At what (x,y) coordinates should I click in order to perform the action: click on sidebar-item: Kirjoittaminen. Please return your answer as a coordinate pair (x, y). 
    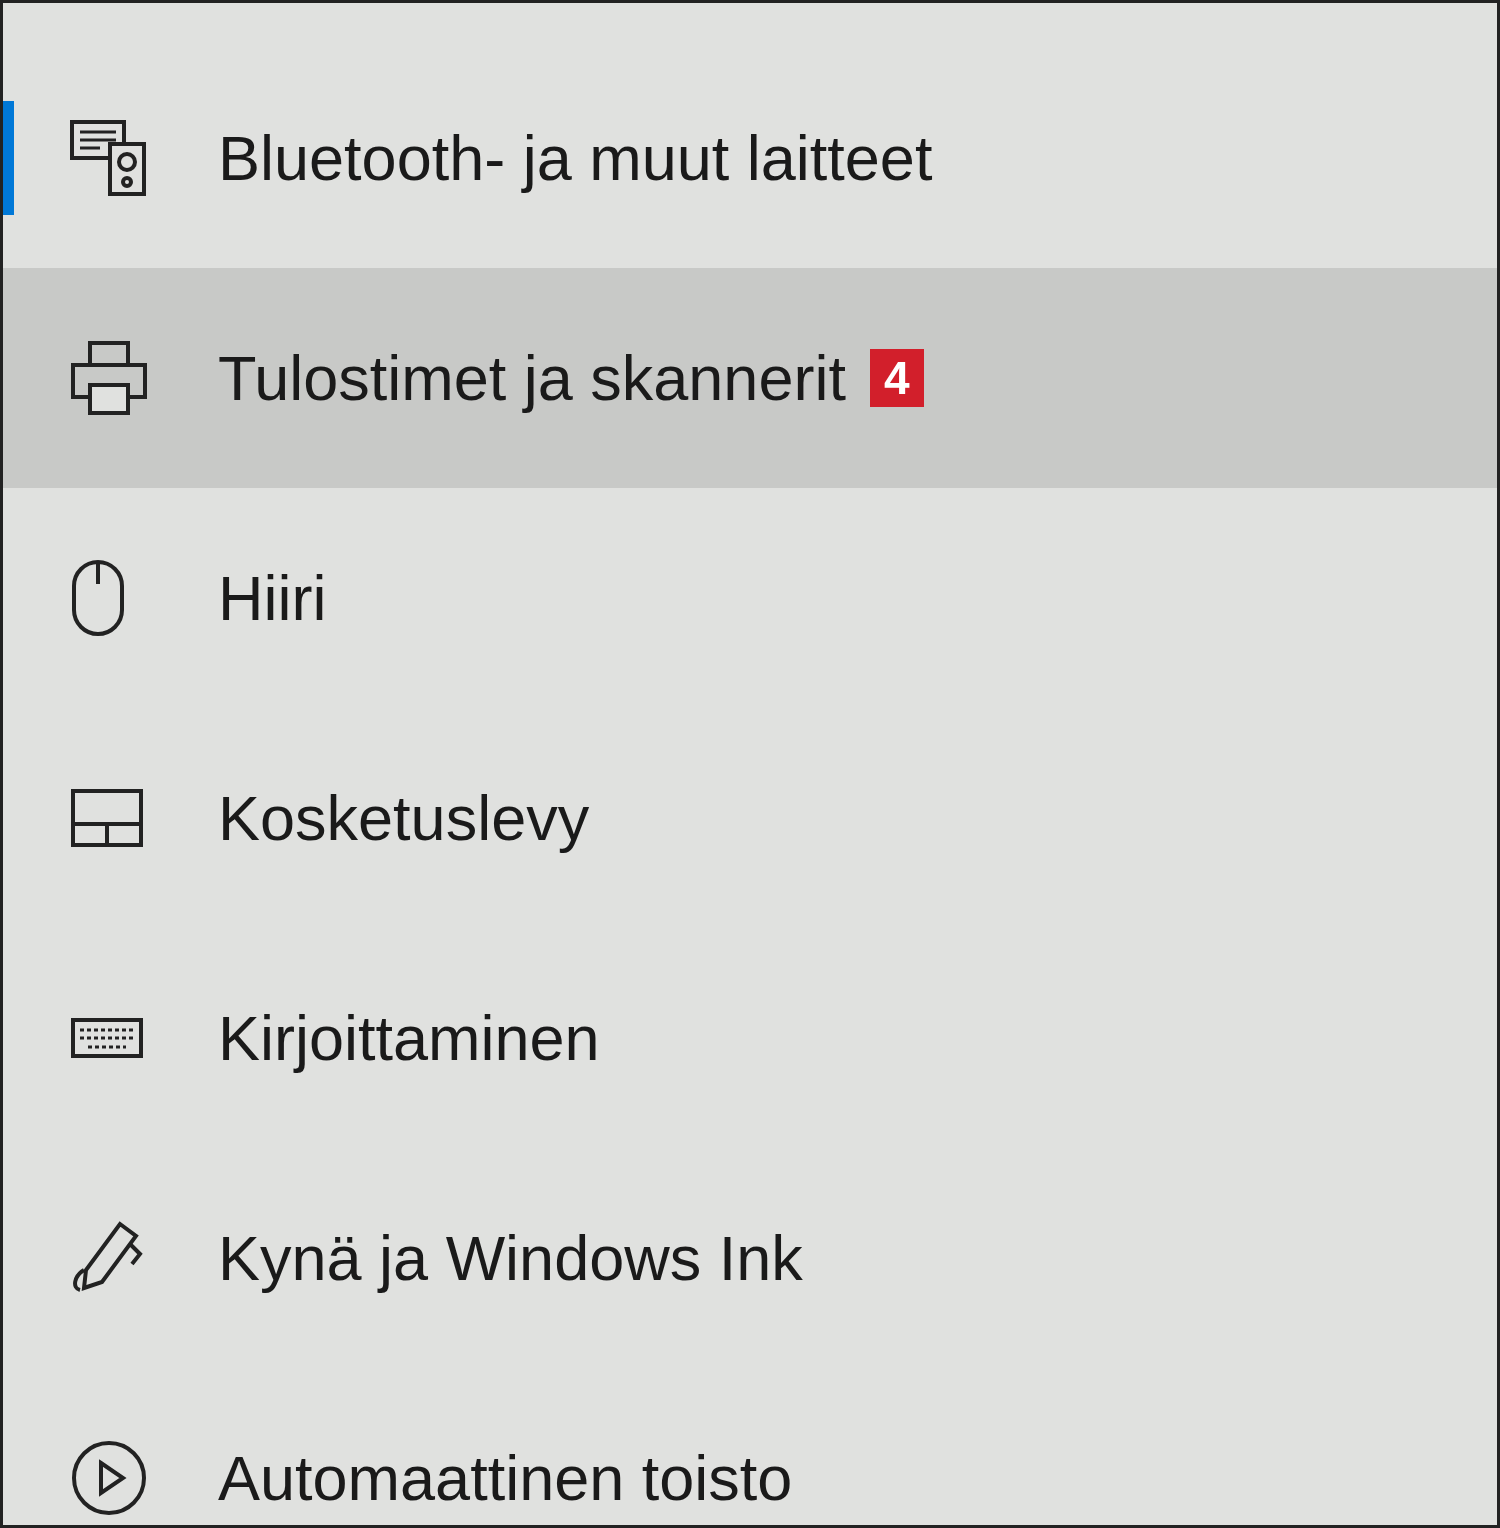
    Looking at the image, I should click on (750, 1038).